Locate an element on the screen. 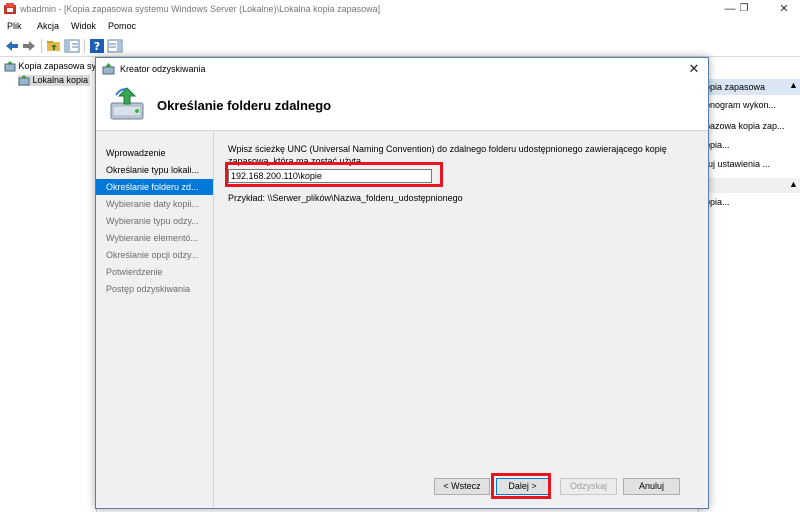 Image resolution: width=800 pixels, height=512 pixels. show-hide-action-pane-icon is located at coordinates (115, 46).